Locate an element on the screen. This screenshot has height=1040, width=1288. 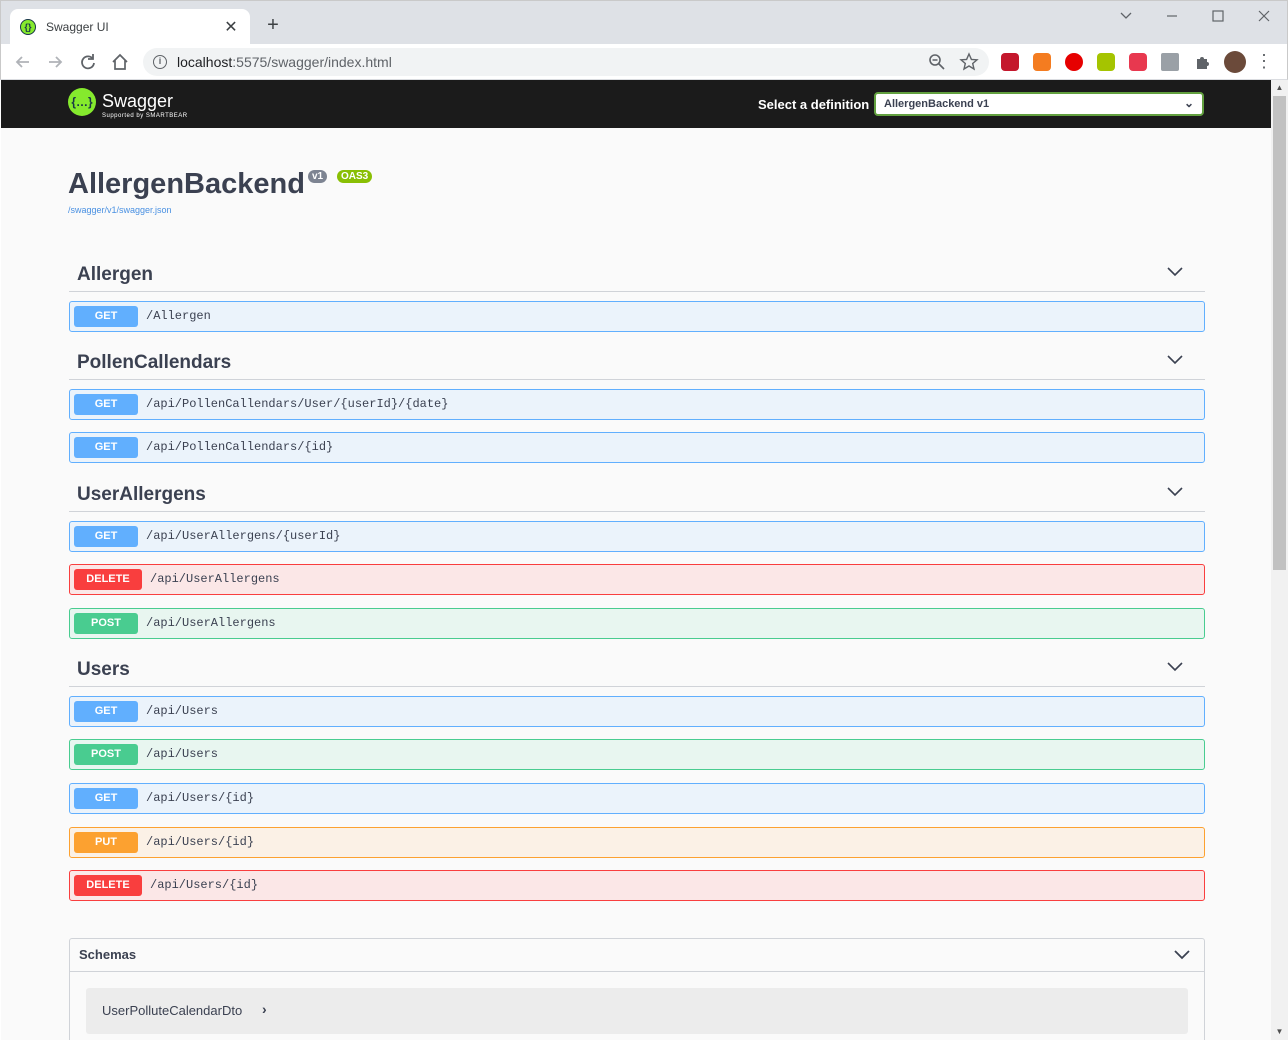
page-scrollbar: ▲ ▼ is located at coordinates (1279, 560).